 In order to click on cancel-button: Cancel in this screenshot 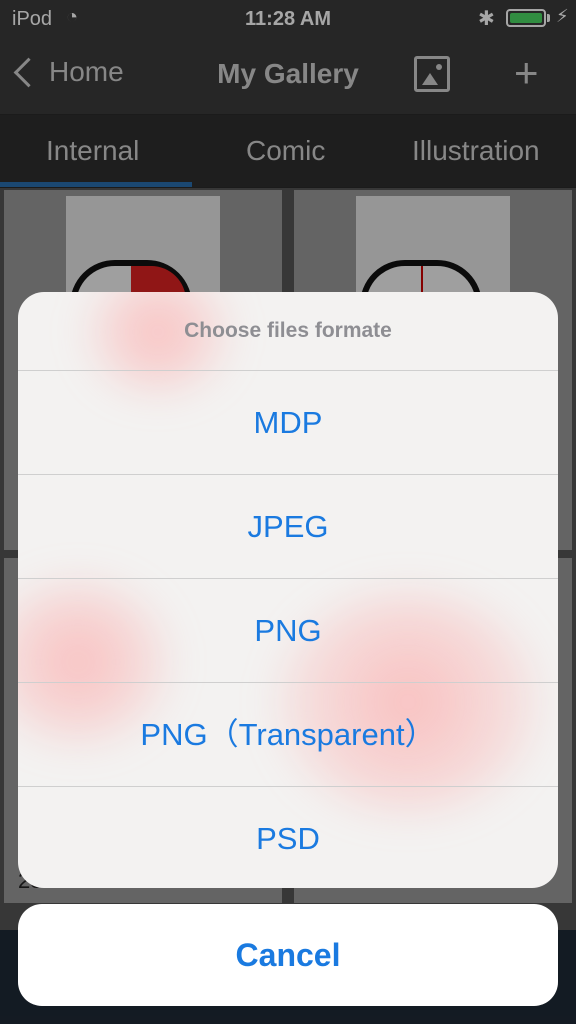, I will do `click(288, 955)`.